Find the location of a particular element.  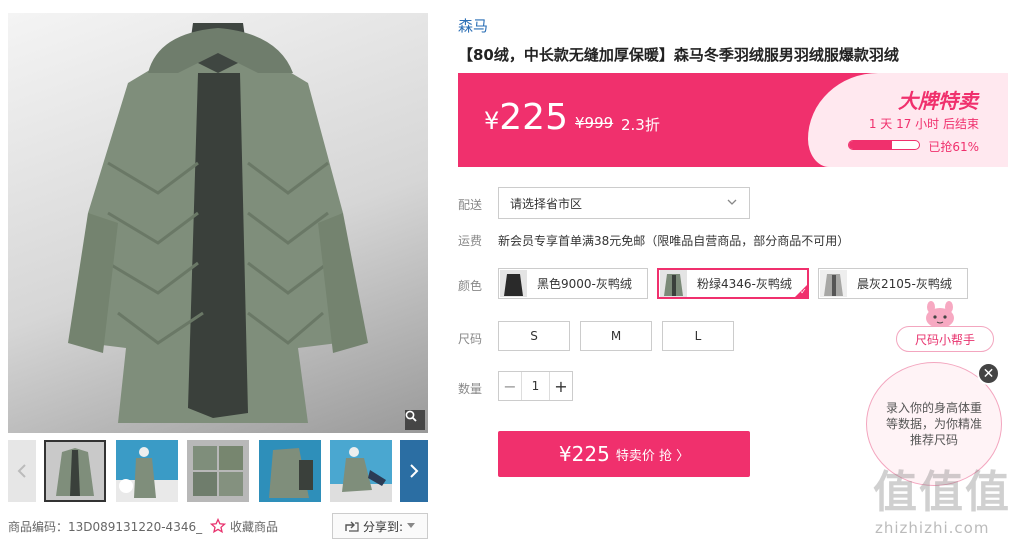

color-swatch-gray is located at coordinates (833, 283).